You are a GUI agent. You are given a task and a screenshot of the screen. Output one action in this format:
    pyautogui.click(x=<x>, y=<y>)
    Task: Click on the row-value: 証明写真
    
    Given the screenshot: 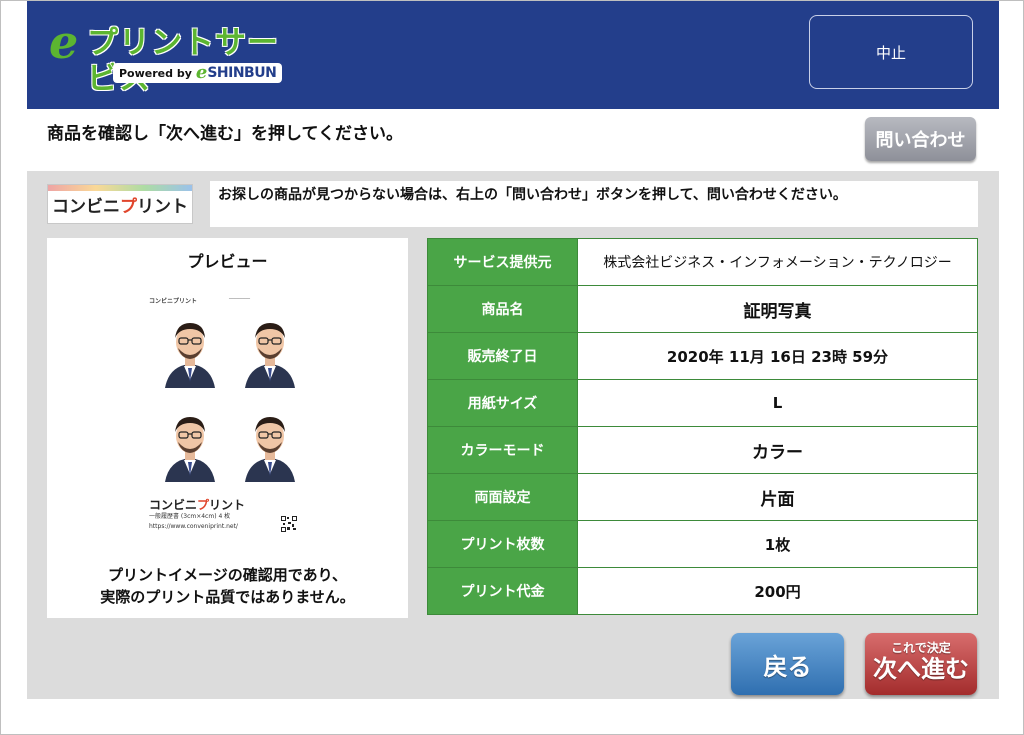 What is the action you would take?
    pyautogui.click(x=777, y=309)
    